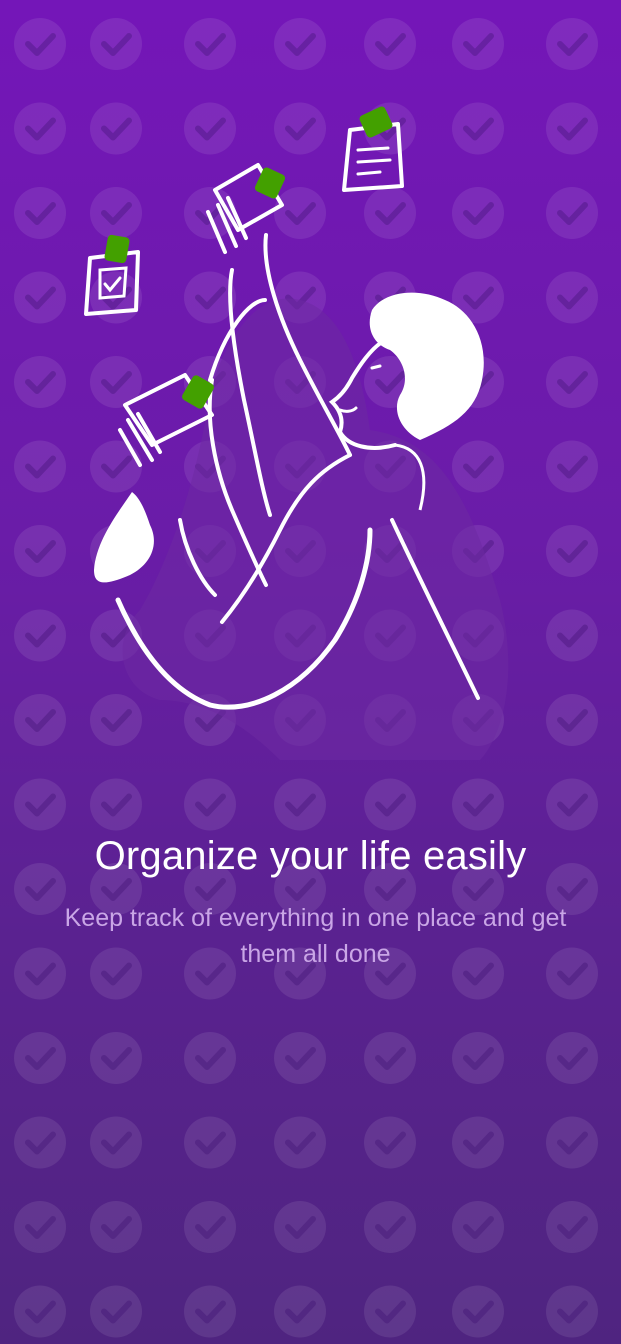 The height and width of the screenshot is (1344, 621). Describe the element at coordinates (124, 537) in the screenshot. I see `person-elbow` at that location.